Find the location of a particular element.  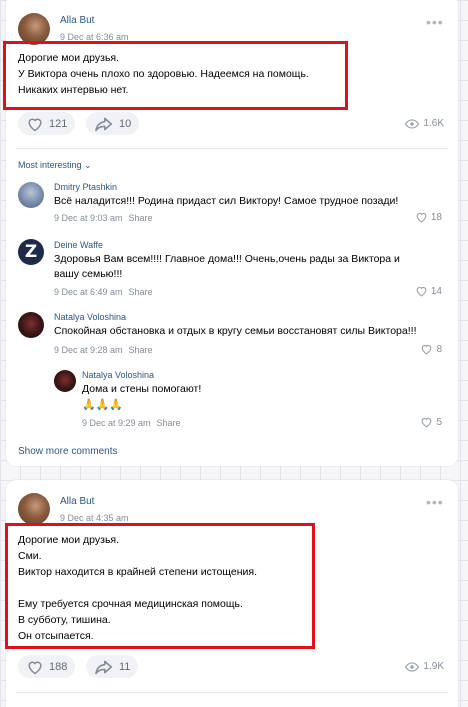

show-more-comments-link: Show more comments is located at coordinates (67, 451).